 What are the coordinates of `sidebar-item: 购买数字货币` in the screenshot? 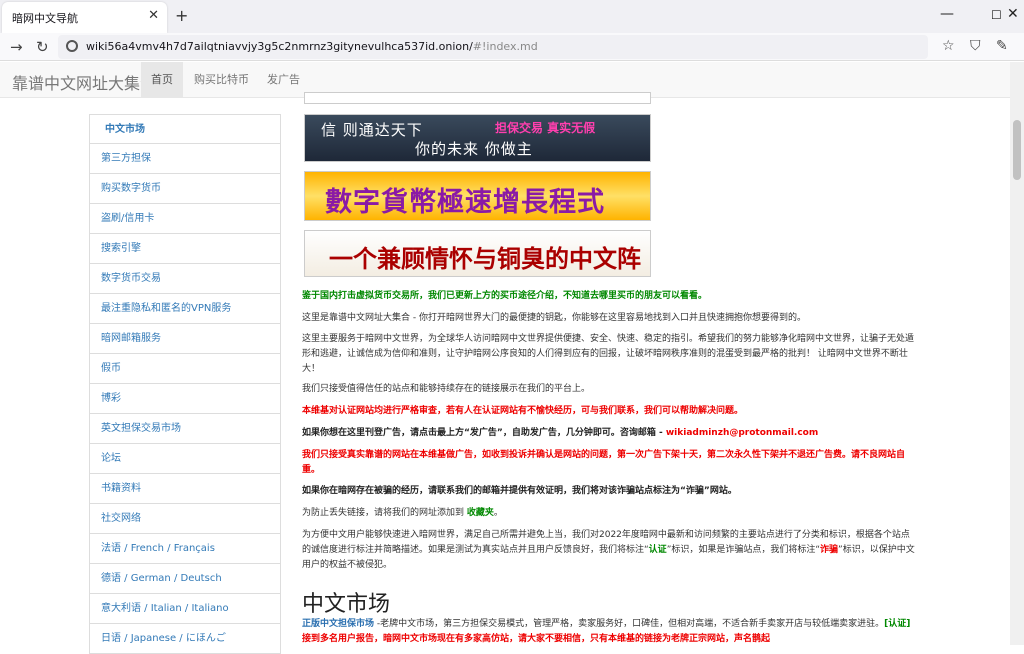 It's located at (185, 189).